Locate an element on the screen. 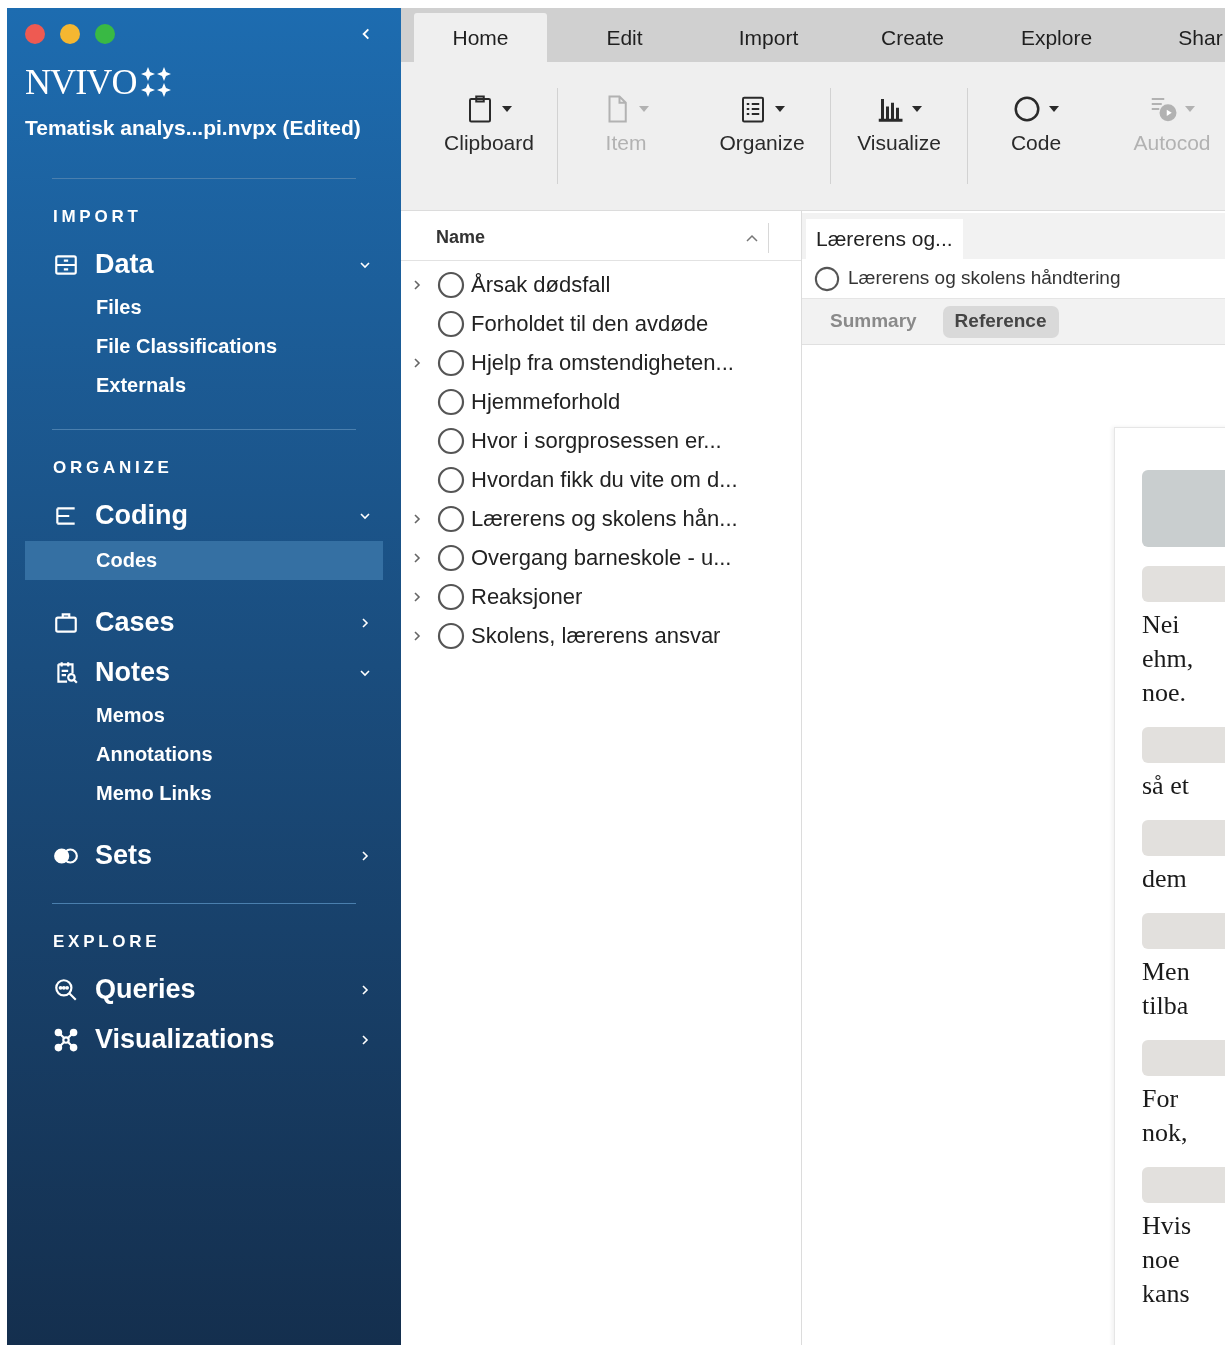  document-text-line: tilba is located at coordinates (1166, 1006).